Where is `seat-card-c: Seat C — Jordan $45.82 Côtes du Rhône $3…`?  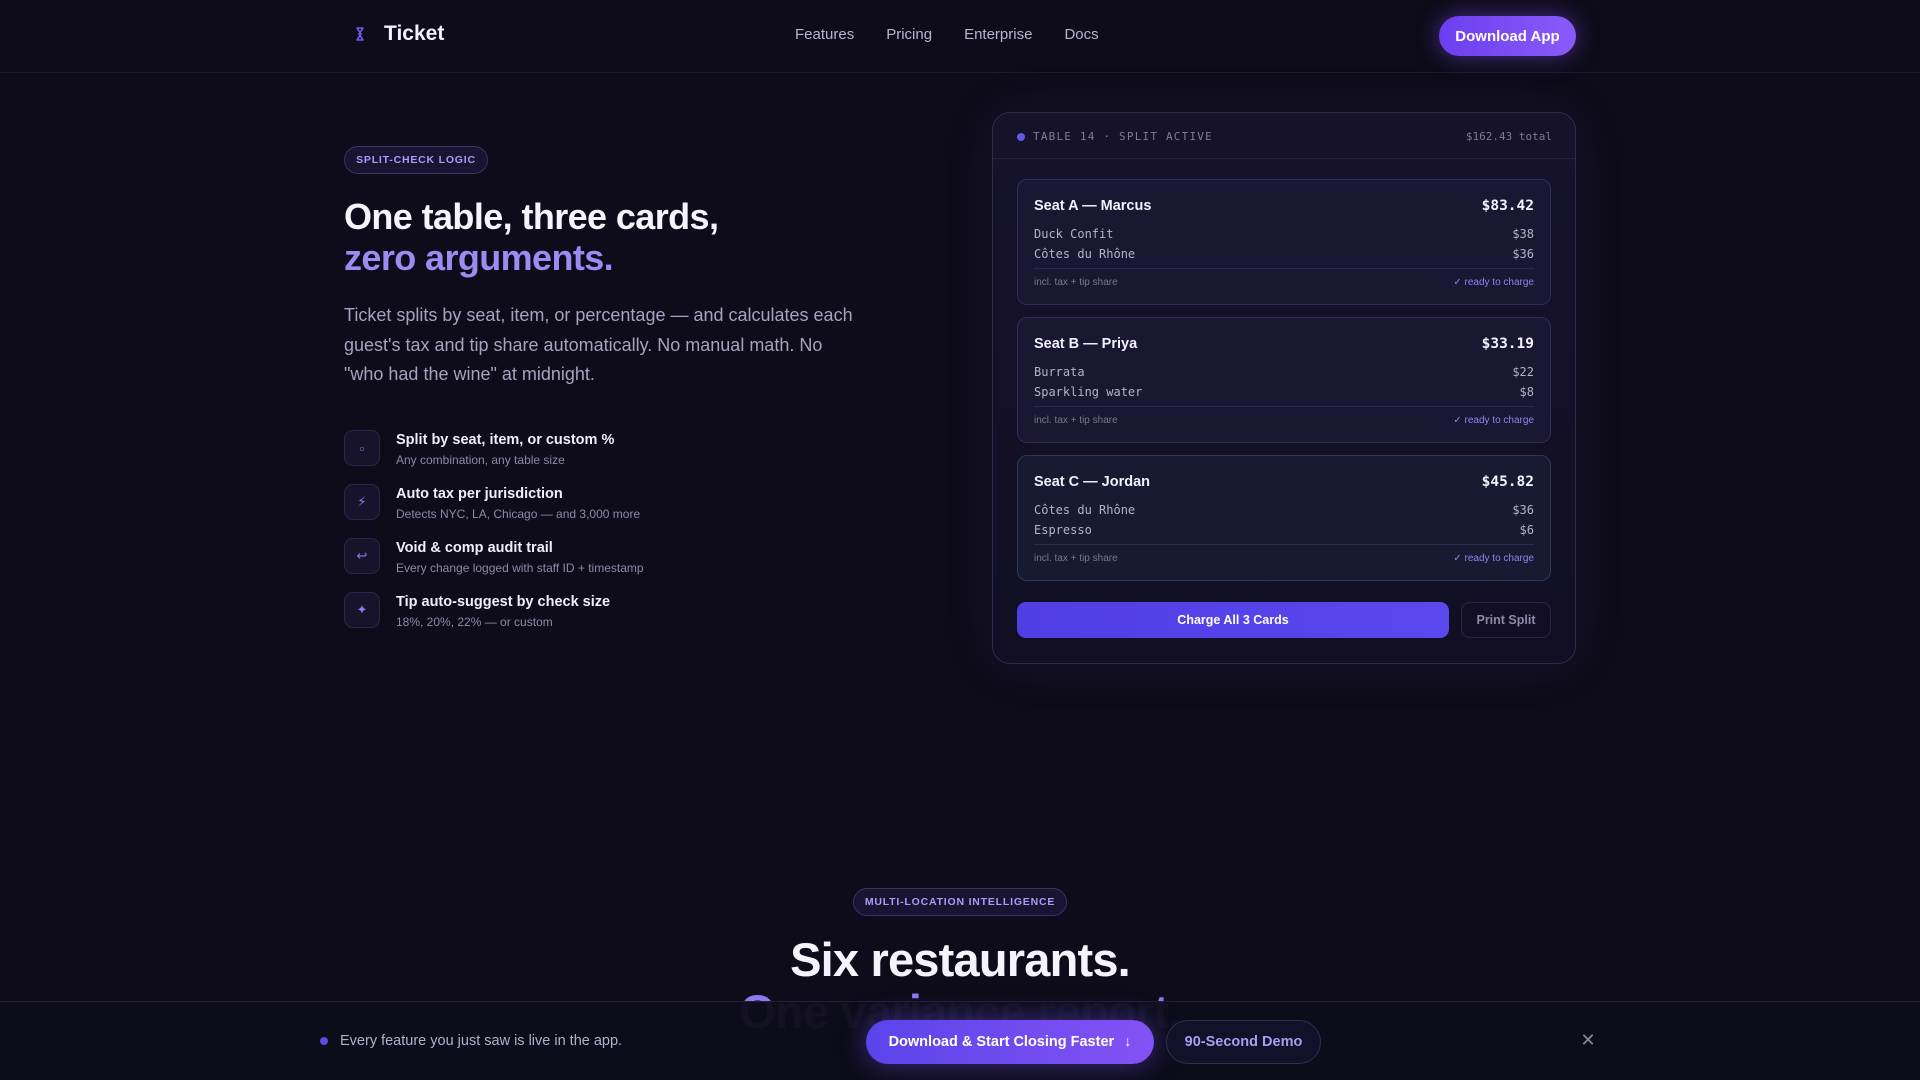 seat-card-c: Seat C — Jordan $45.82 Côtes du Rhône $3… is located at coordinates (1284, 518).